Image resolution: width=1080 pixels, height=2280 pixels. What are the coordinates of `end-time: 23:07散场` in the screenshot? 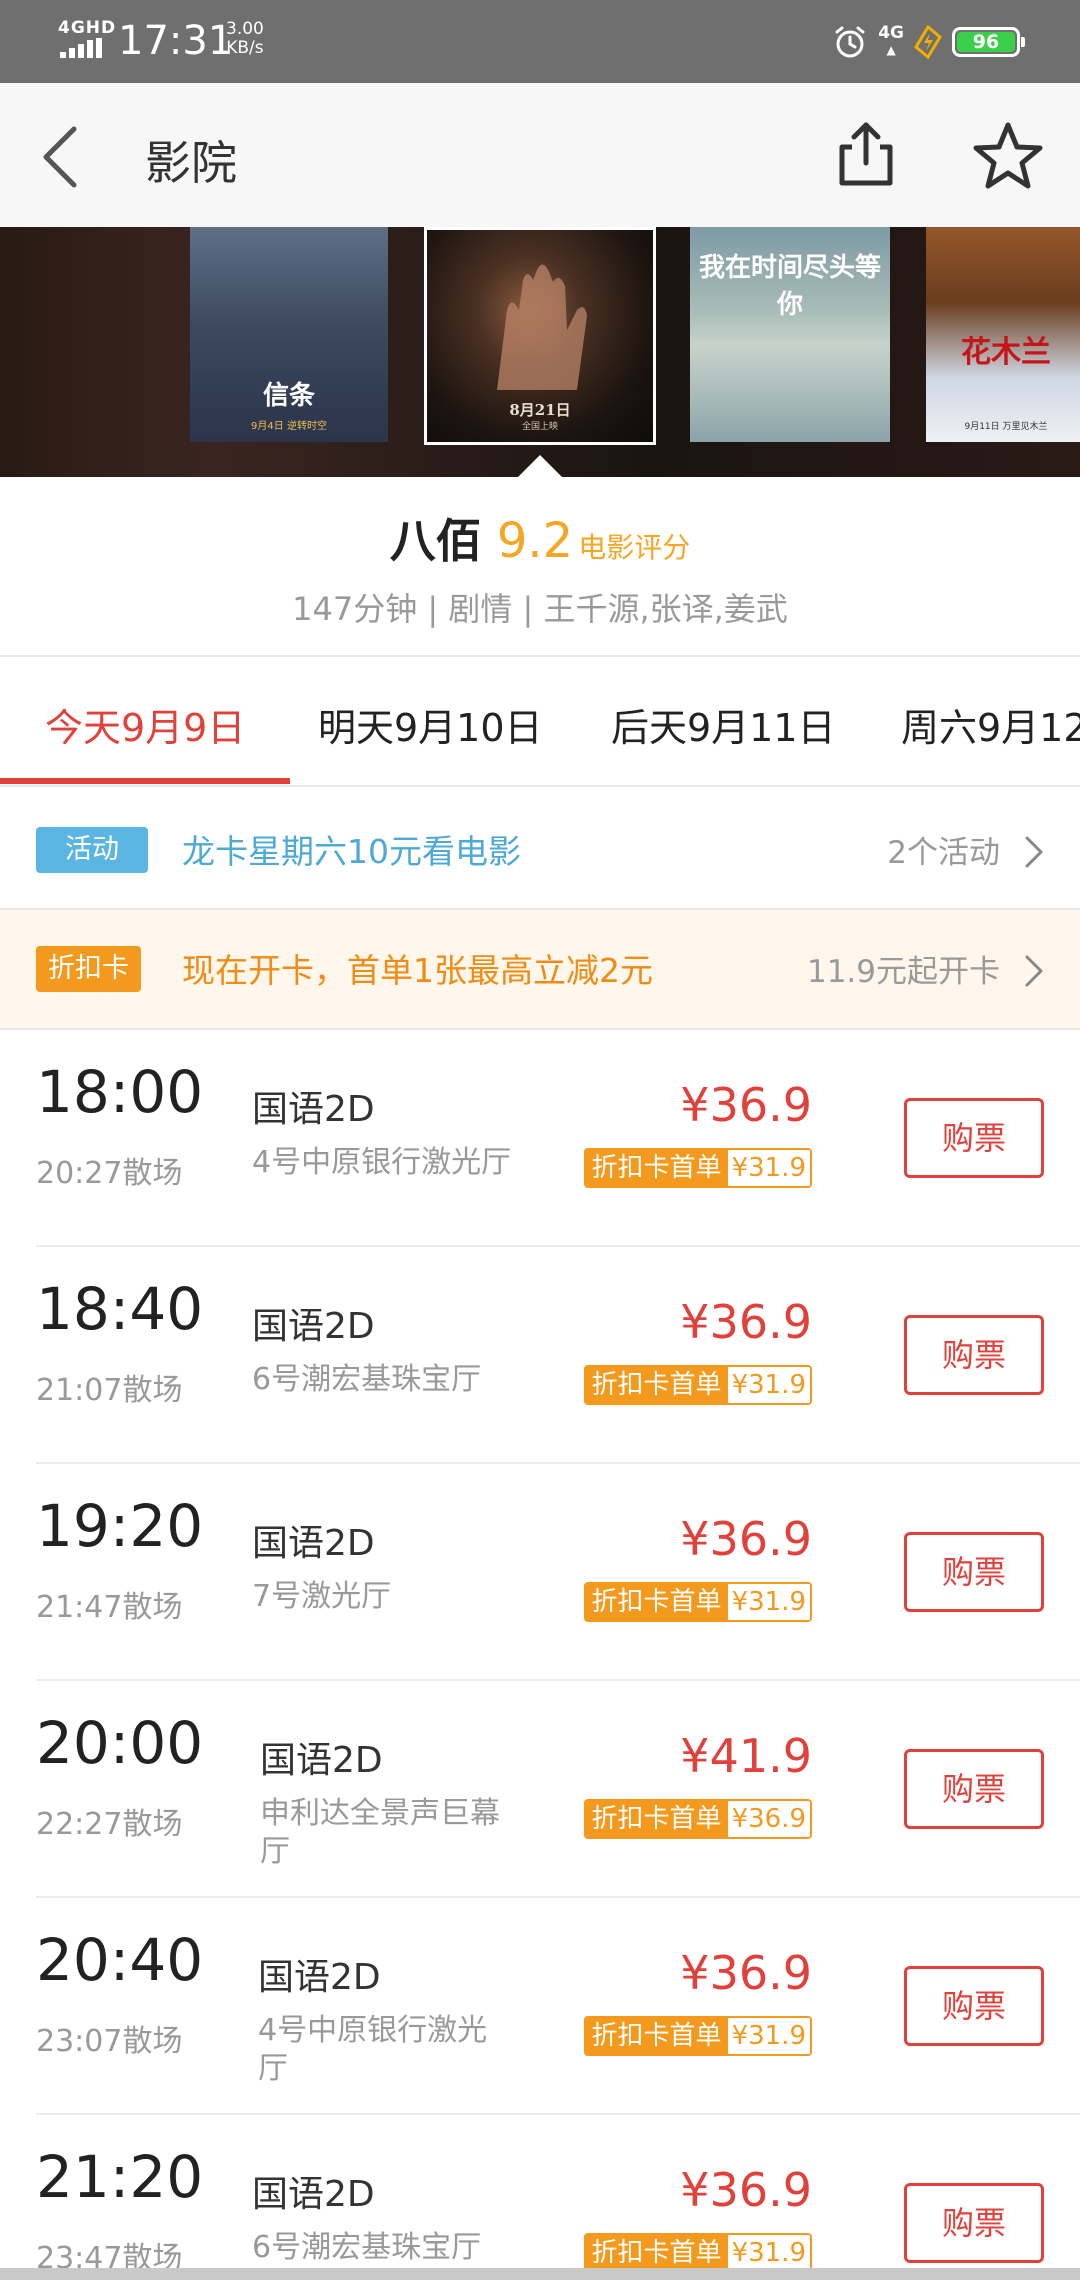 It's located at (109, 2041).